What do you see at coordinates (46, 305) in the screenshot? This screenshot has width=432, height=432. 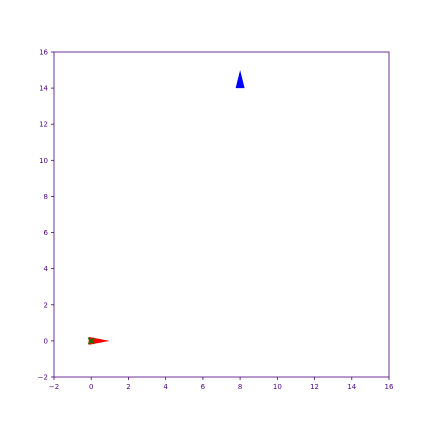 I see `y-tick-label: 2` at bounding box center [46, 305].